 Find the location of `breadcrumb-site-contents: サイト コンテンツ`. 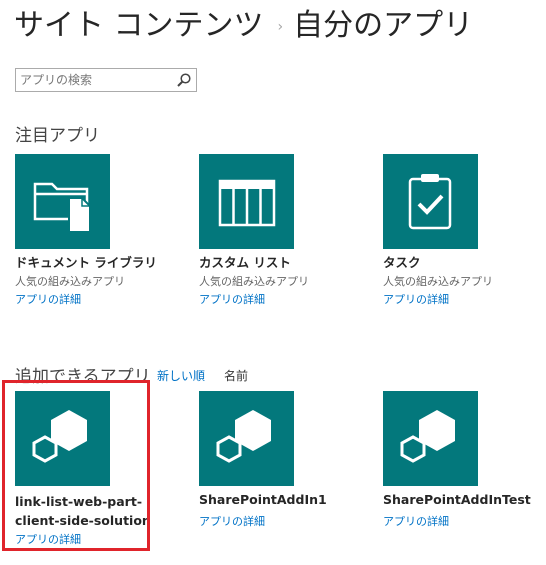

breadcrumb-site-contents: サイト コンテンツ is located at coordinates (139, 22).